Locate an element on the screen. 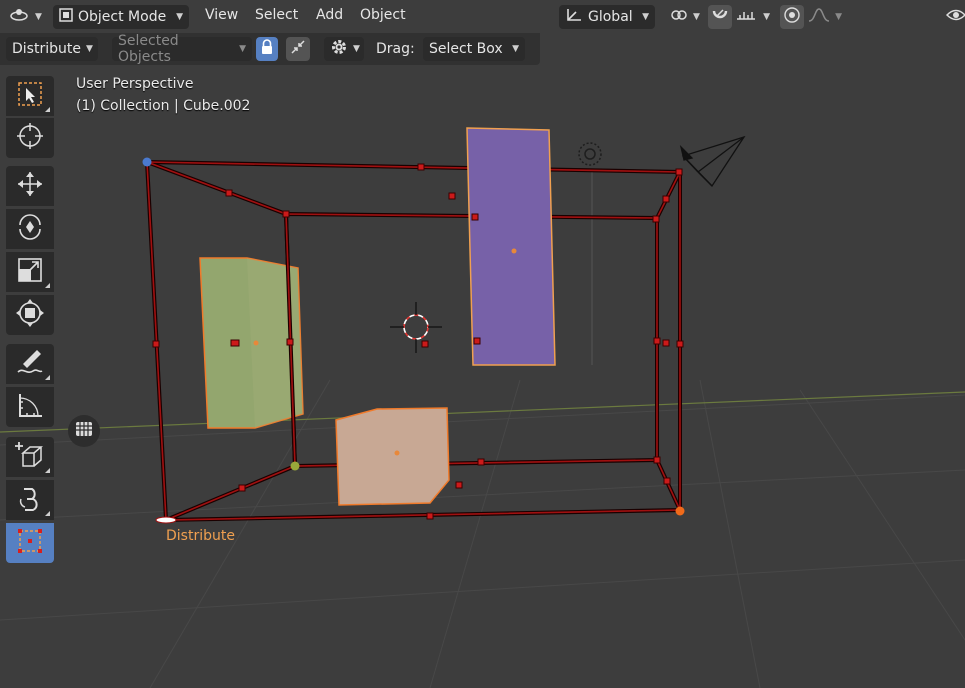  snap-target-dropdown: ▼ is located at coordinates (753, 17).